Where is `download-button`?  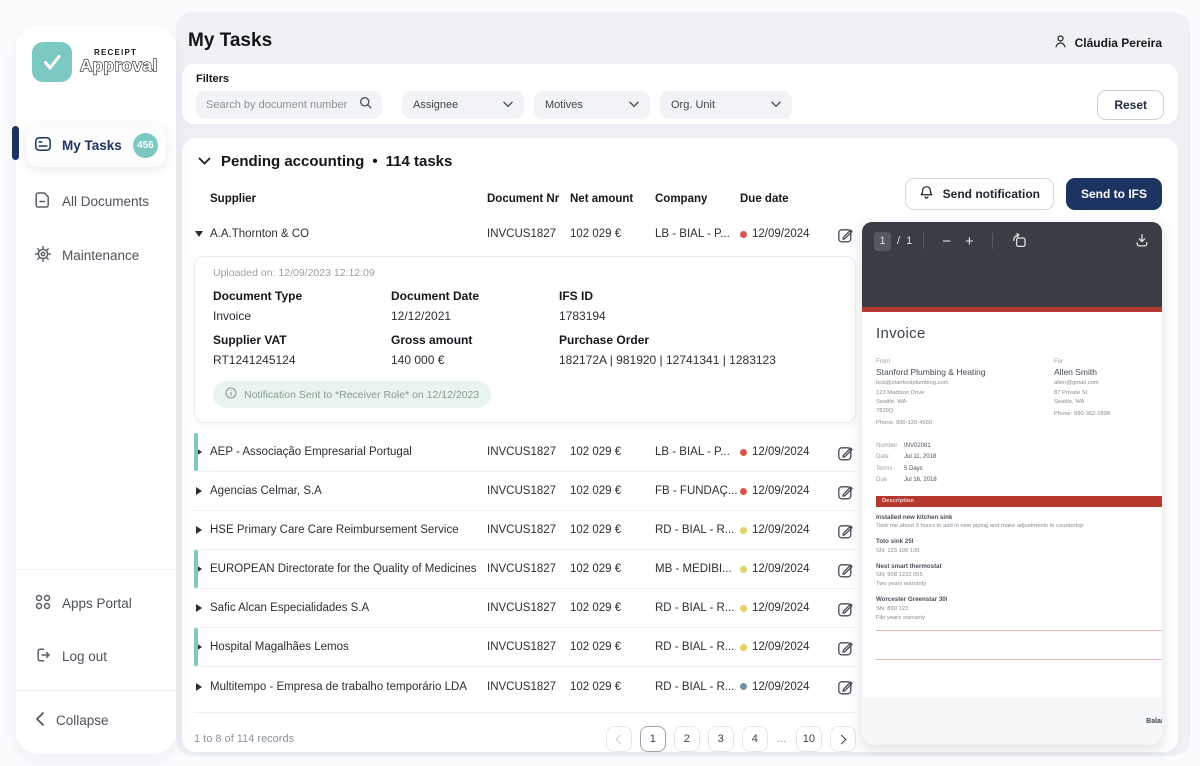
download-button is located at coordinates (1142, 241).